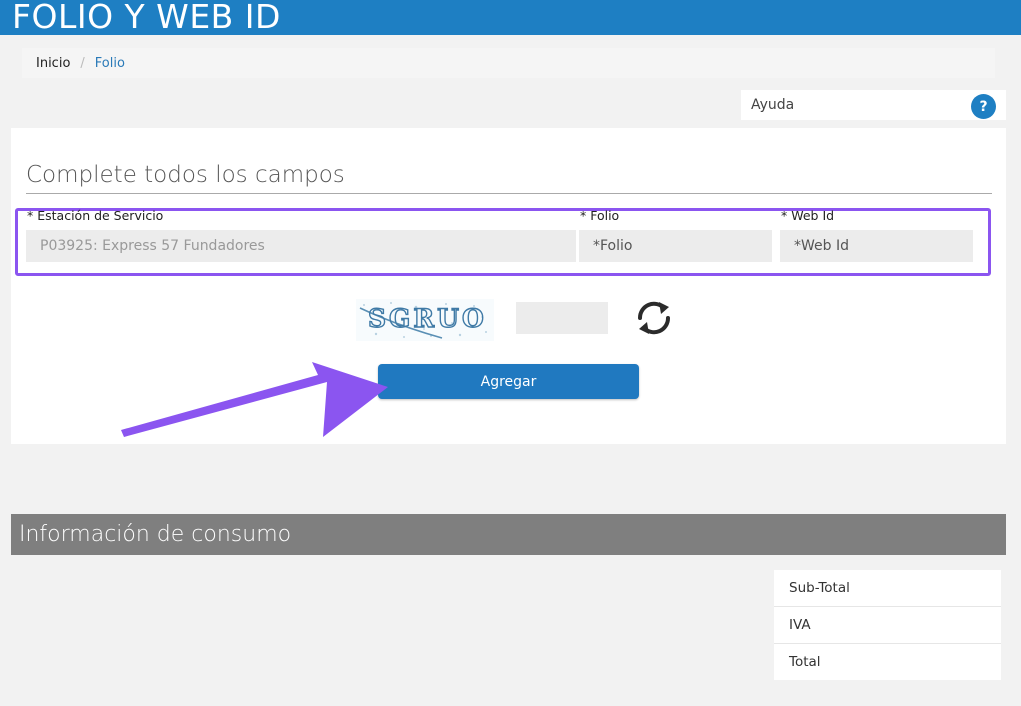  Describe the element at coordinates (508, 534) in the screenshot. I see `consumption-section-header: Información de consumo` at that location.